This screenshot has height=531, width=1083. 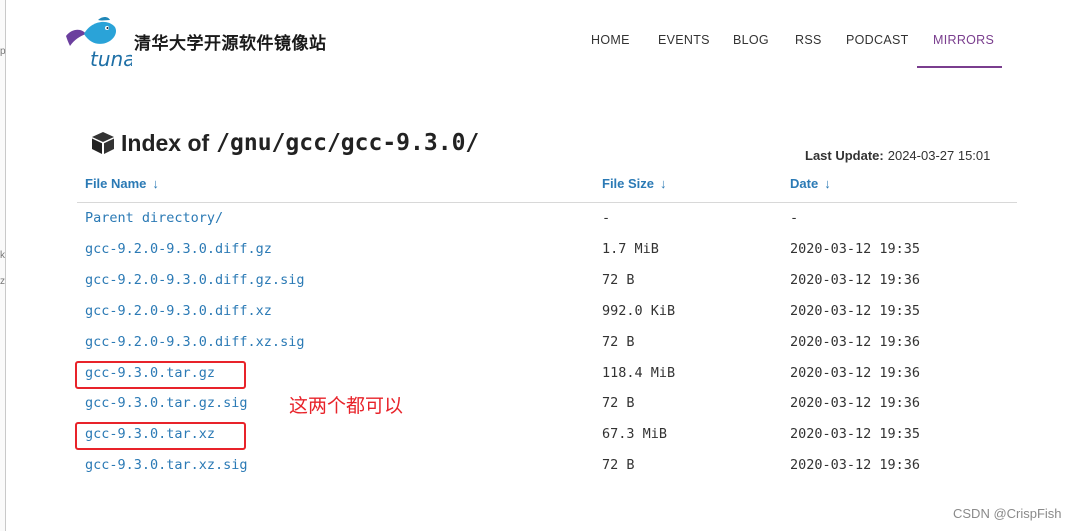 I want to click on file-link: gcc-9.2.0-9.3.0.diff.xz, so click(x=178, y=311).